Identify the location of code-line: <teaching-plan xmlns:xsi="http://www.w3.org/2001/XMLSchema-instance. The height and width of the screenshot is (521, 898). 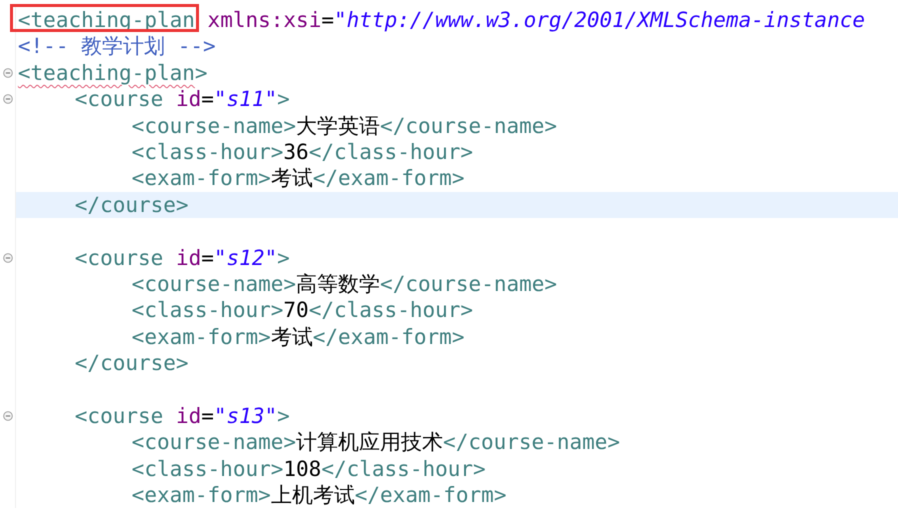
(442, 20).